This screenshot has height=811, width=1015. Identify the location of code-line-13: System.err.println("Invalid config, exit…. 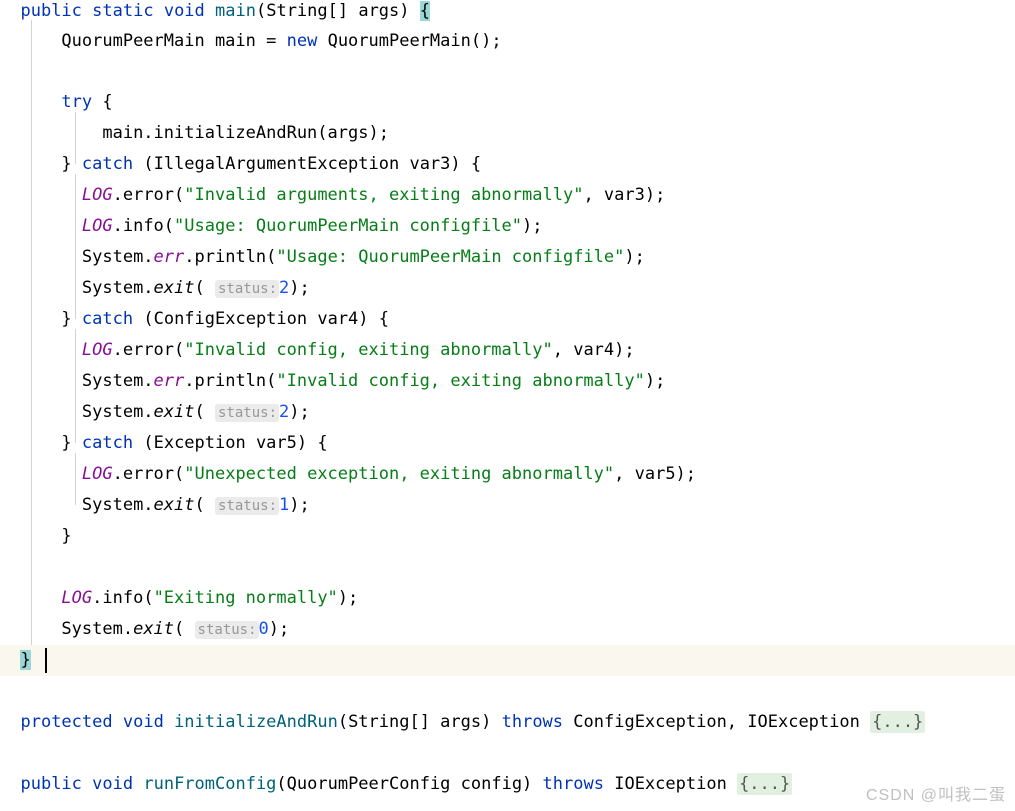
(507, 381).